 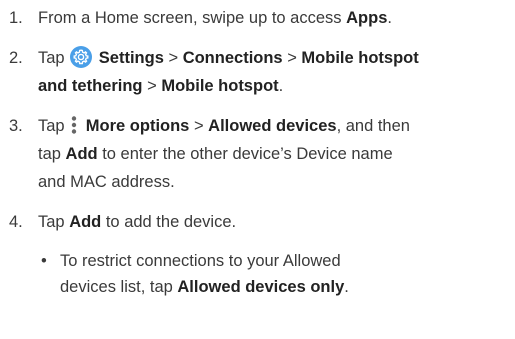 What do you see at coordinates (169, 222) in the screenshot?
I see `step-text-part: to add the device.` at bounding box center [169, 222].